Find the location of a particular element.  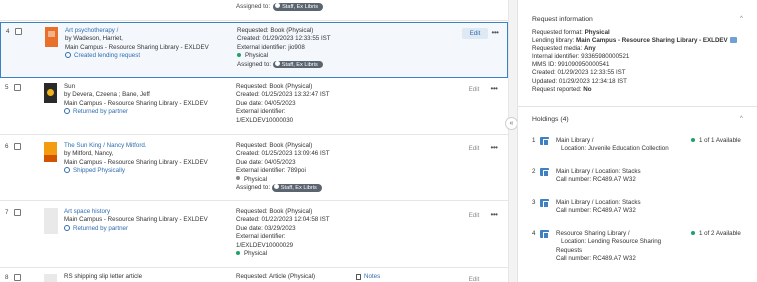

availability: 1 of 1 Available is located at coordinates (716, 141).